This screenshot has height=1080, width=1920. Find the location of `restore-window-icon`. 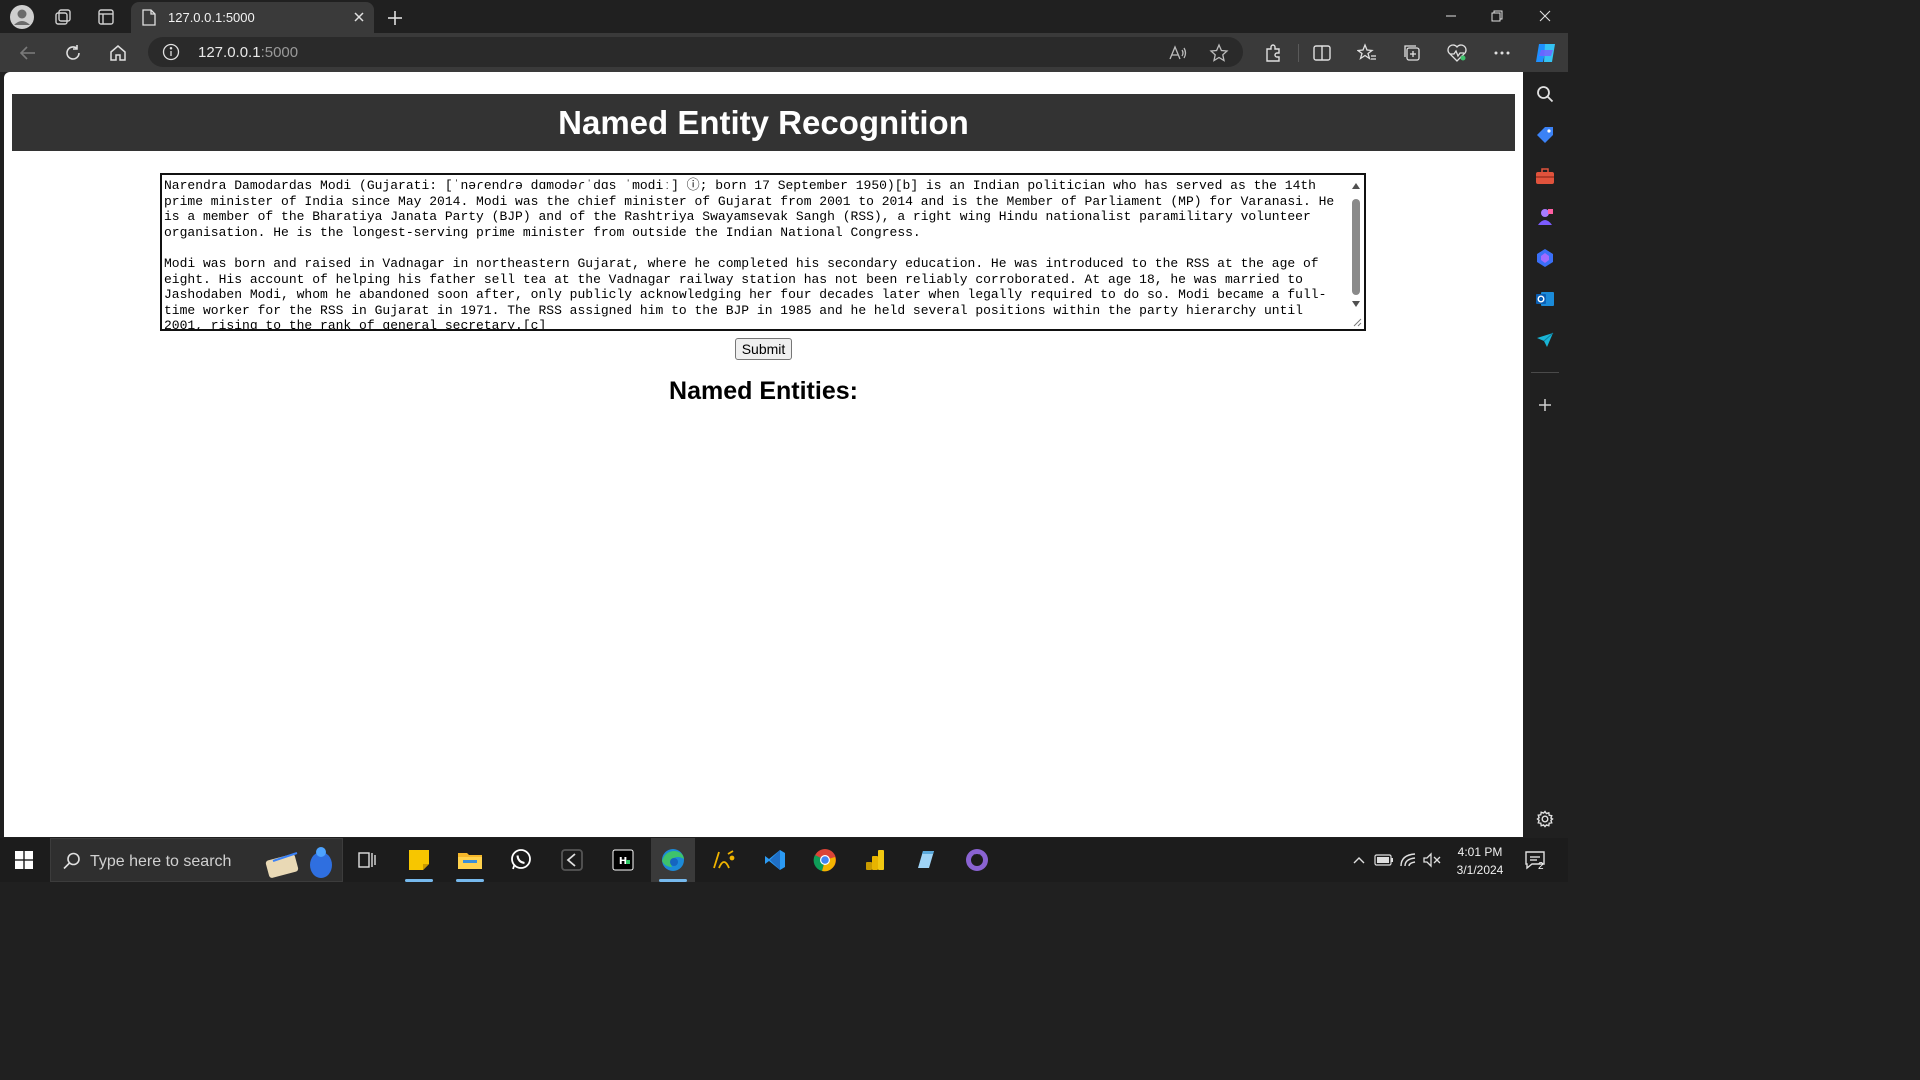

restore-window-icon is located at coordinates (1497, 16).